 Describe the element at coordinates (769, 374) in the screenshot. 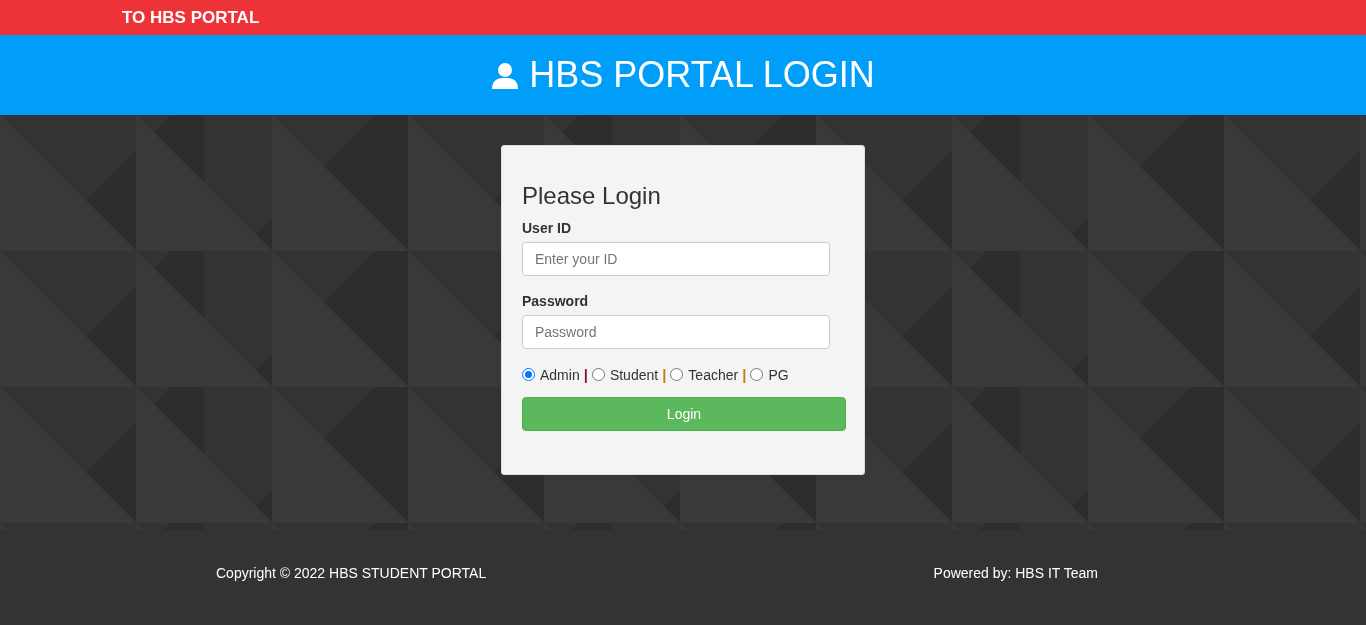

I see `role-option: PG` at that location.